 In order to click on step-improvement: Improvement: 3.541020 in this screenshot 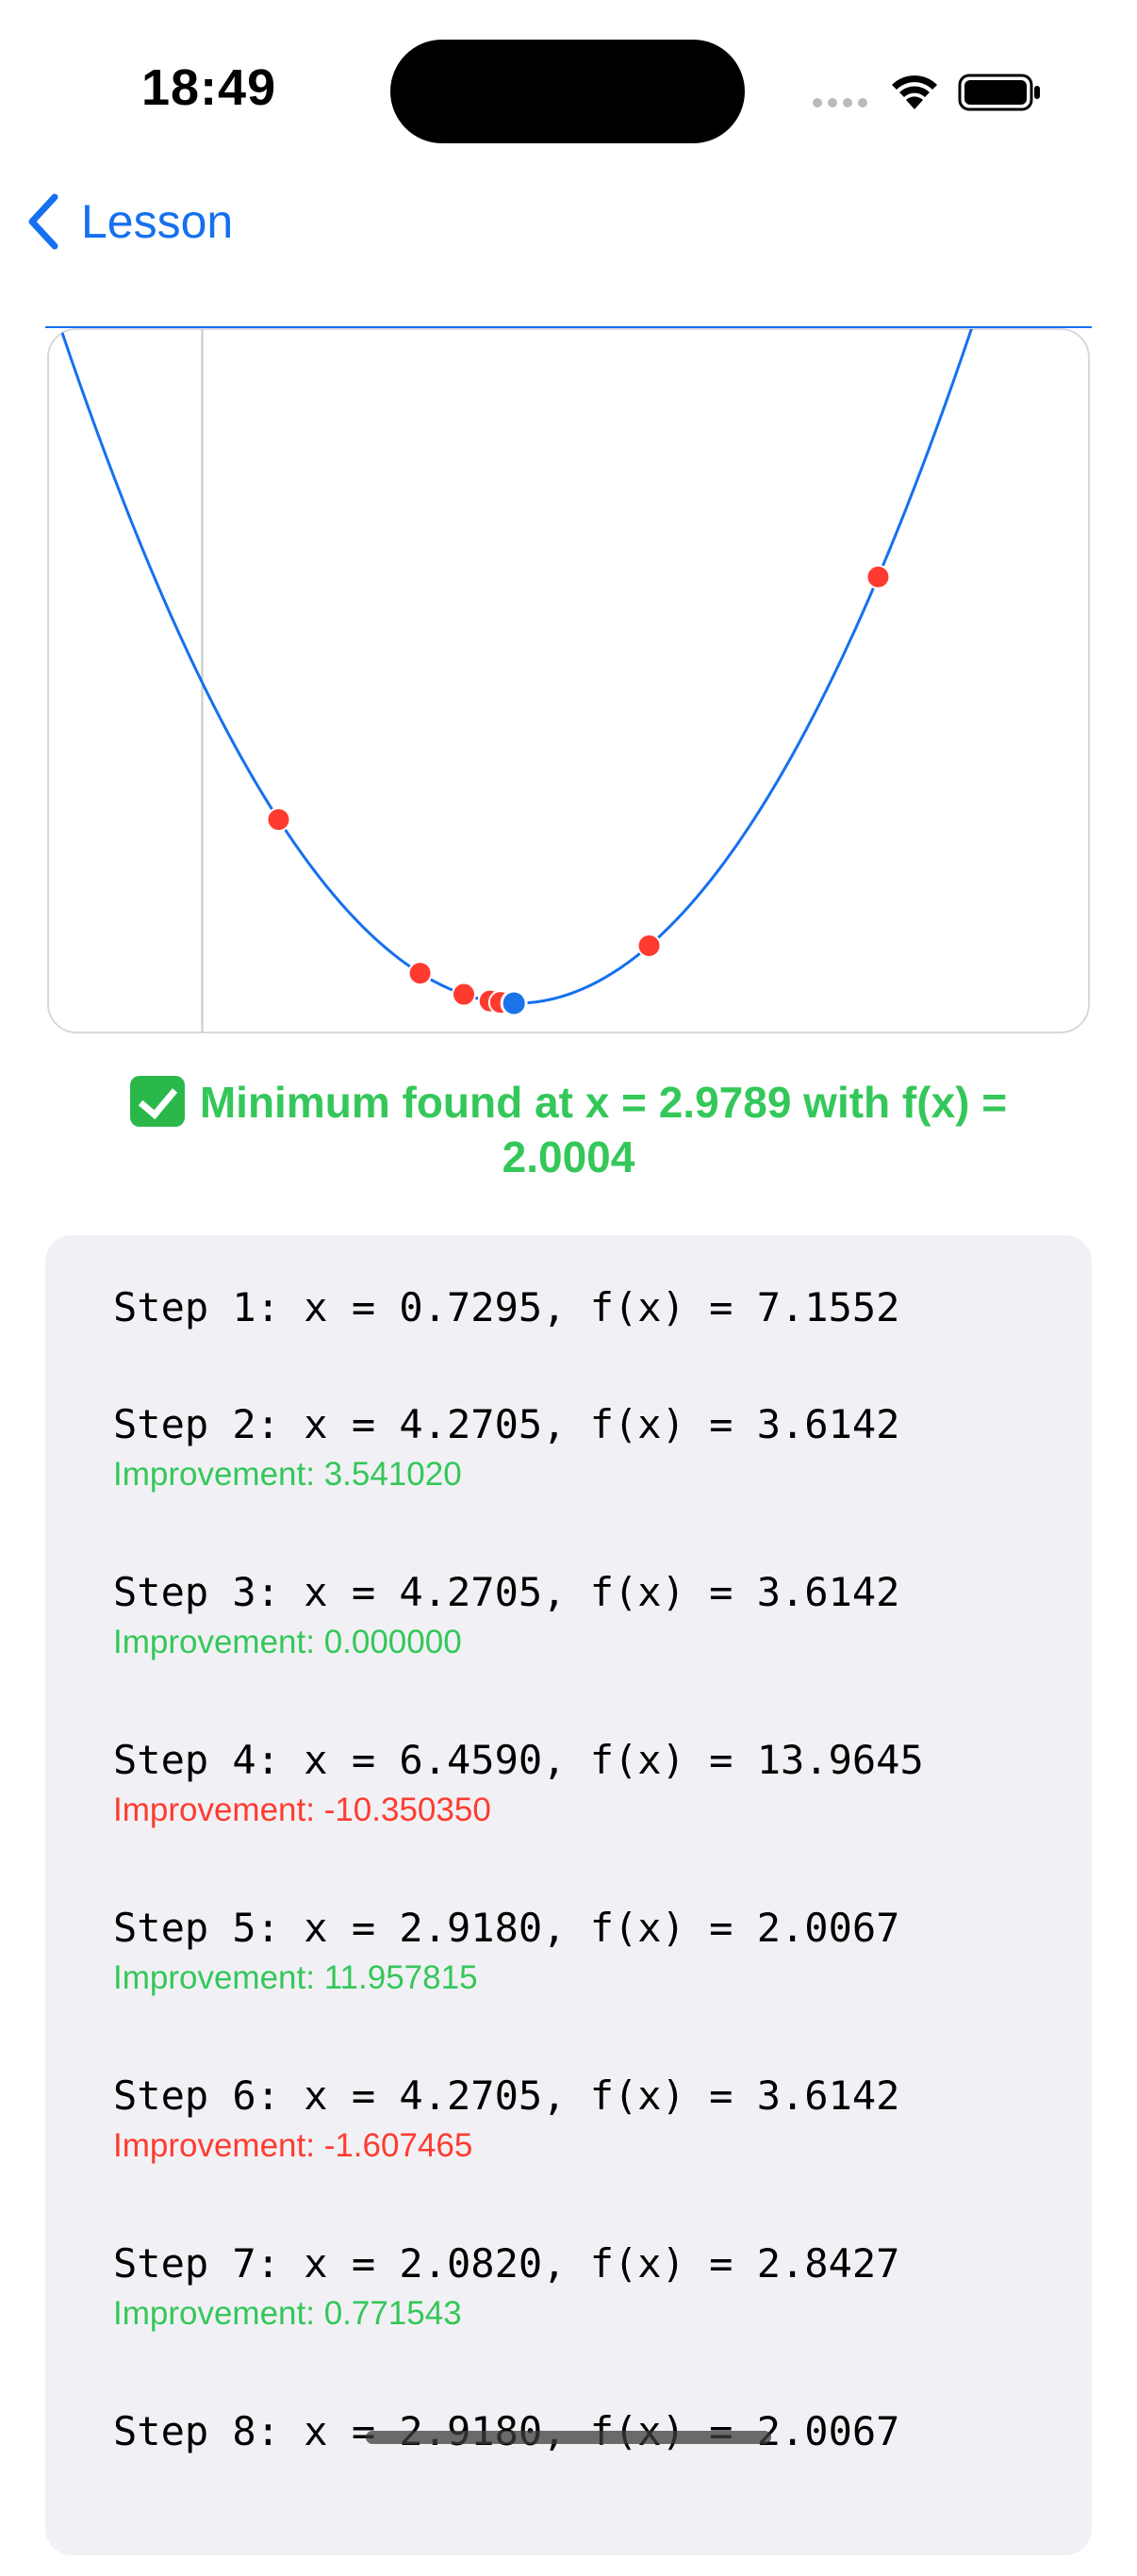, I will do `click(287, 1474)`.